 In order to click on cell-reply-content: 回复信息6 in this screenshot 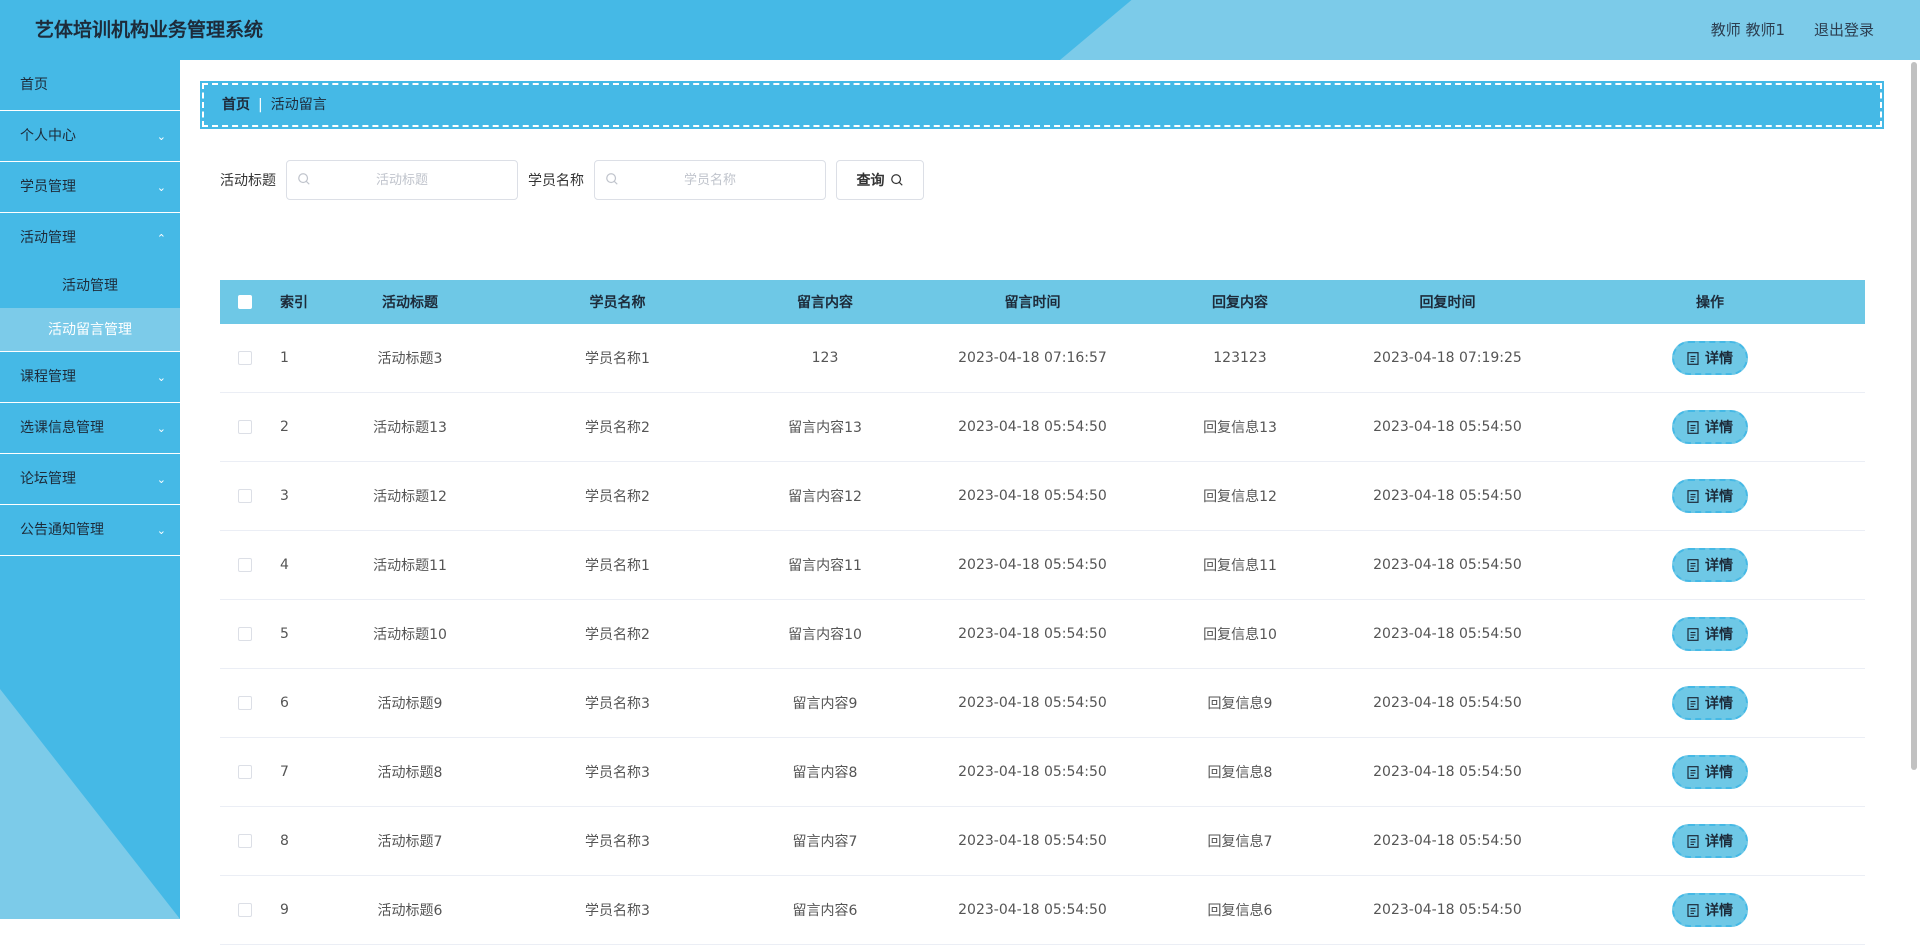, I will do `click(1240, 911)`.